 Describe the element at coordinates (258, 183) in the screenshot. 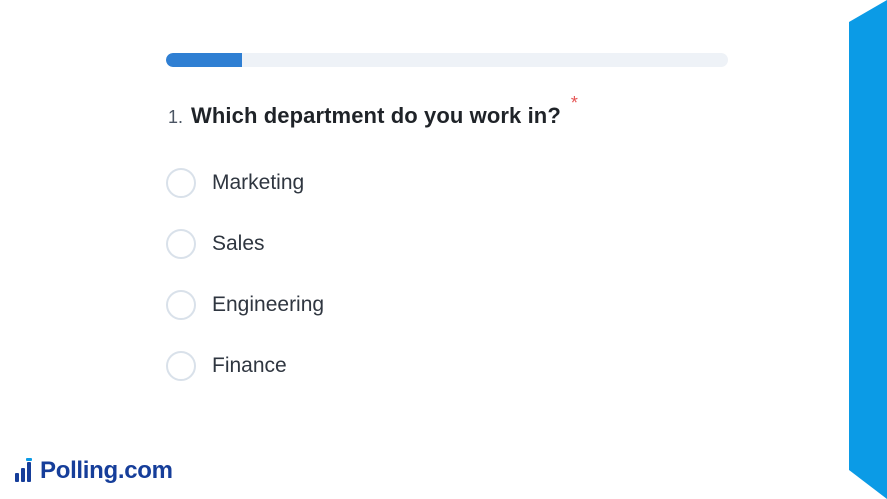

I see `option-label: Marketing` at that location.